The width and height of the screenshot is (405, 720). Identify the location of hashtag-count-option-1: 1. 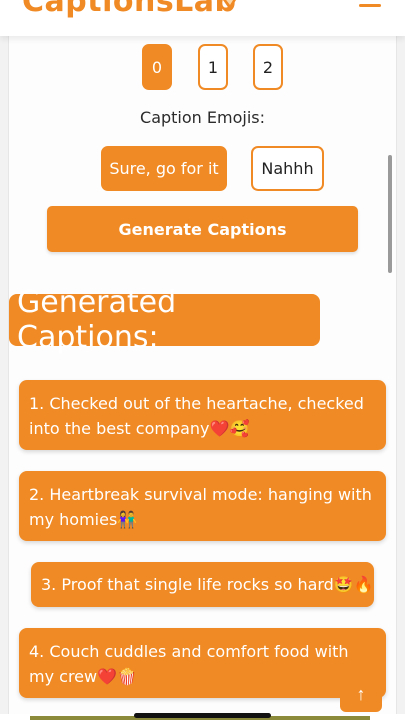
(213, 67).